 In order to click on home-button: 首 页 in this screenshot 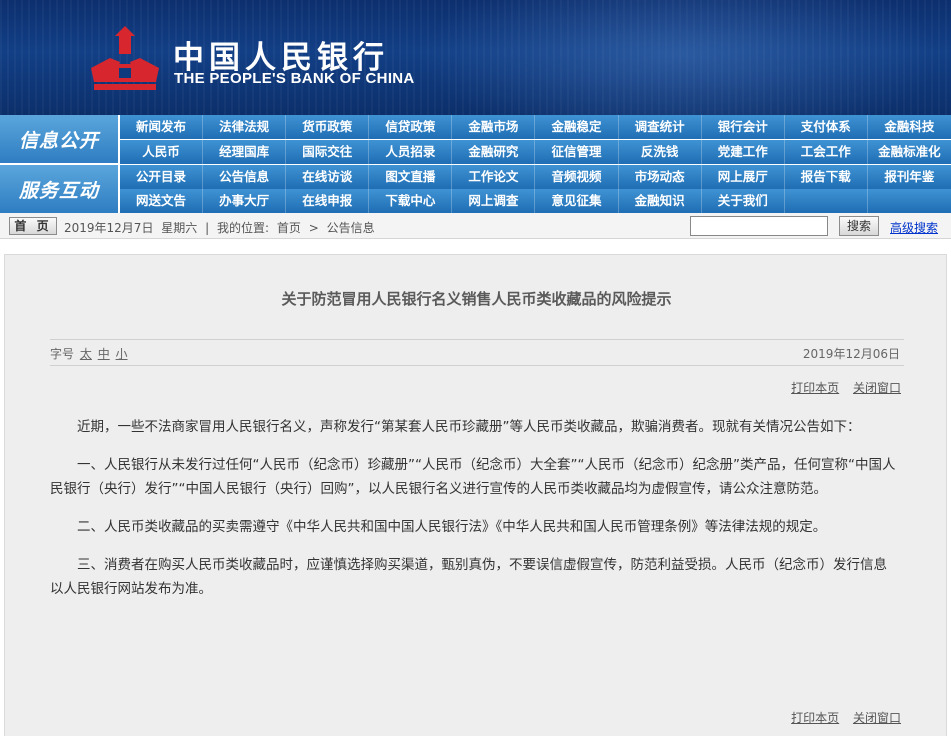, I will do `click(33, 226)`.